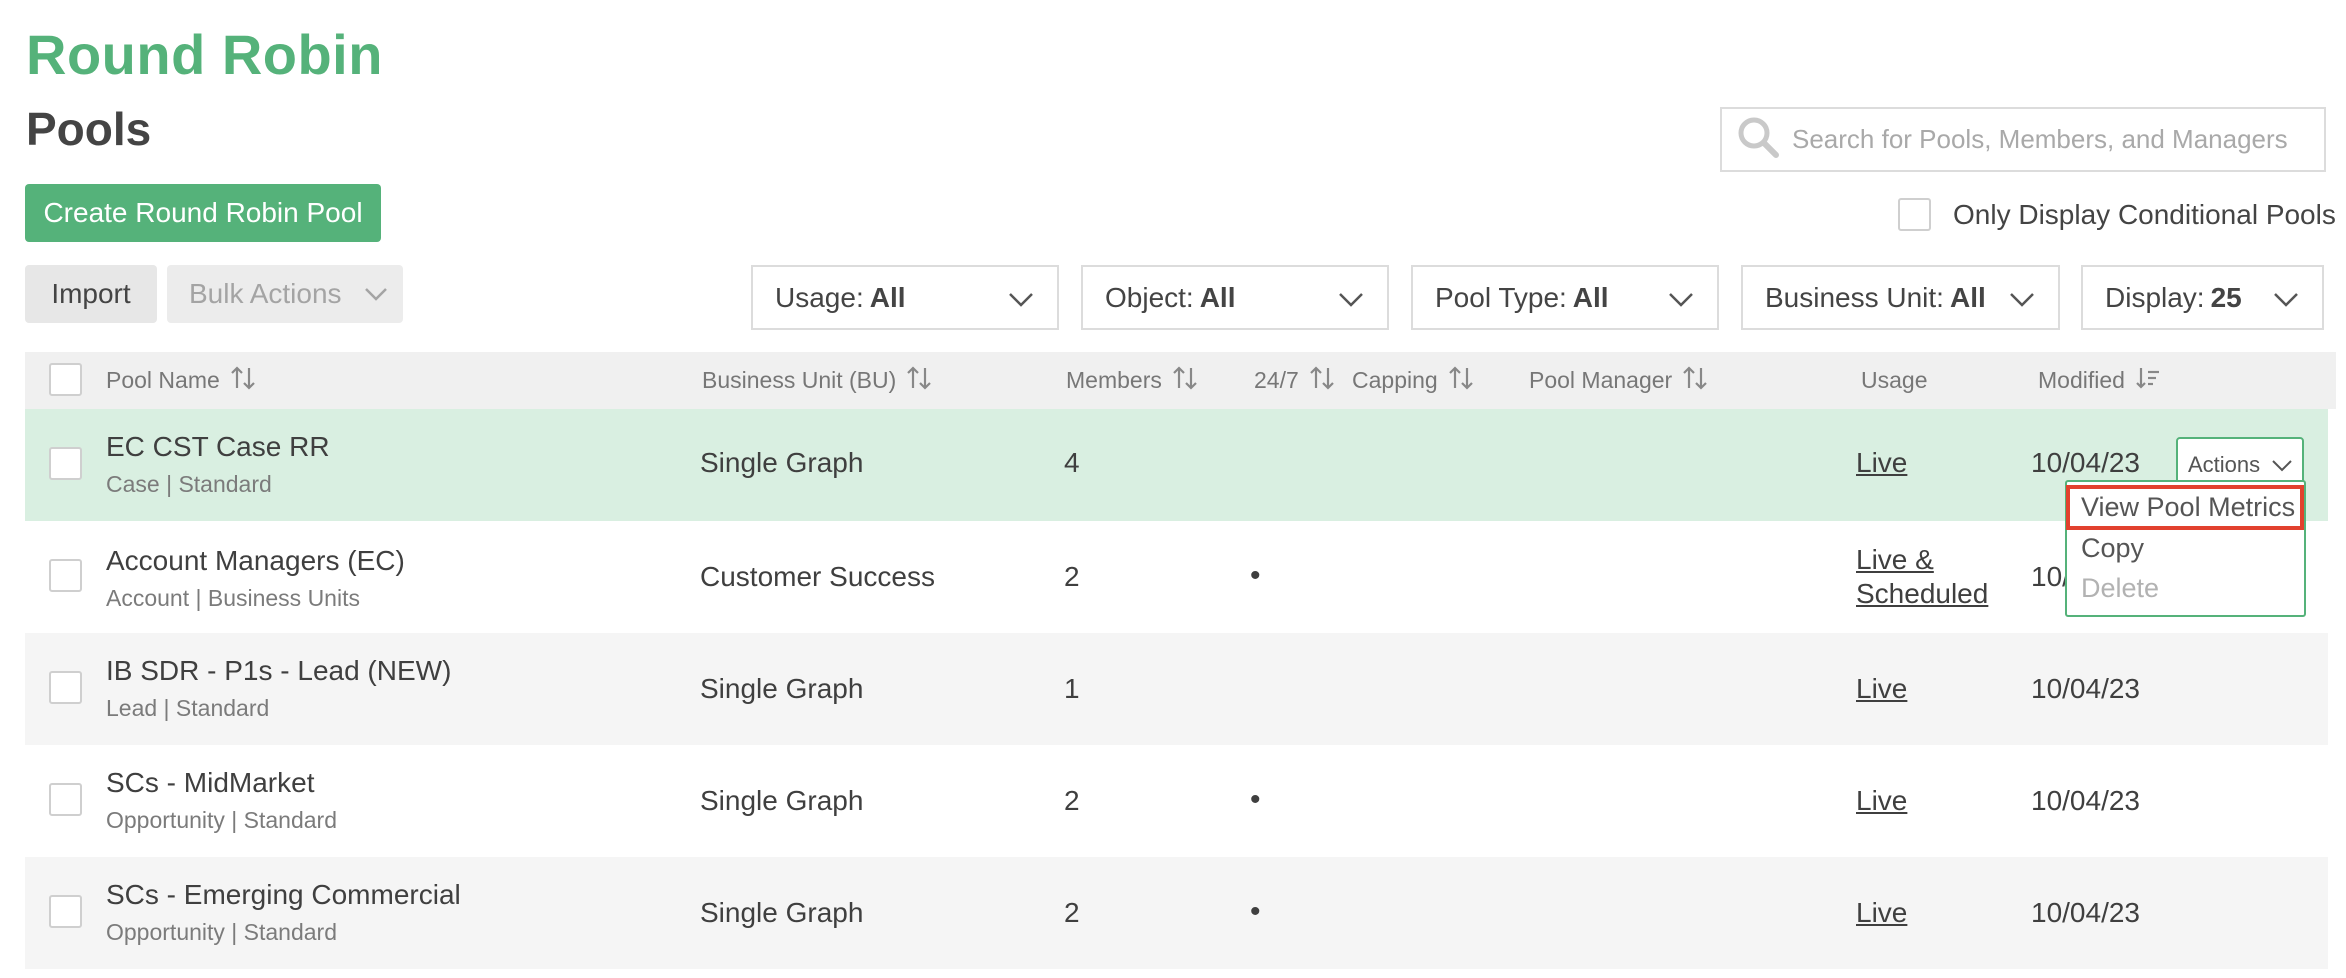  Describe the element at coordinates (1758, 139) in the screenshot. I see `search-icon` at that location.